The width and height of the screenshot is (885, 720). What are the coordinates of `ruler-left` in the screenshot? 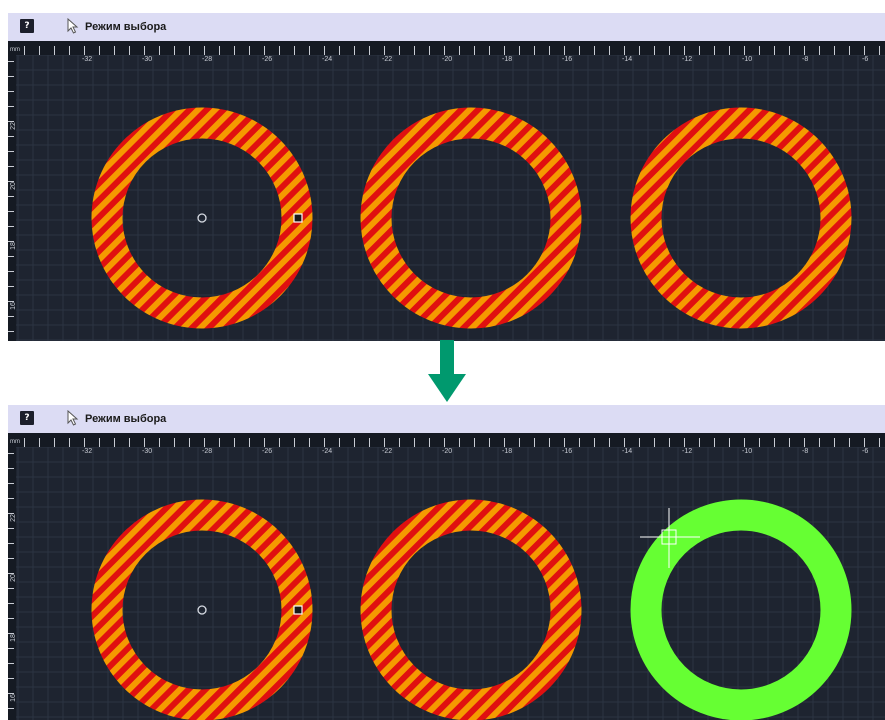 It's located at (12, 191).